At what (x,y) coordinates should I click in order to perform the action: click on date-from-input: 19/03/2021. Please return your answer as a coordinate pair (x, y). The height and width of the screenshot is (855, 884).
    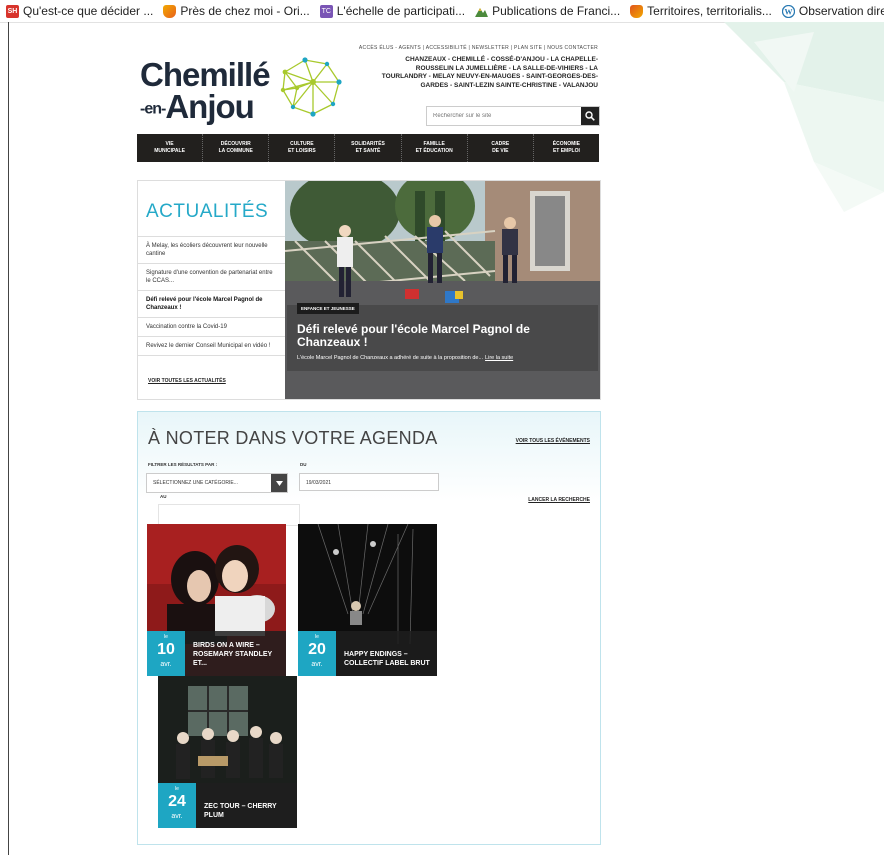
    Looking at the image, I should click on (369, 482).